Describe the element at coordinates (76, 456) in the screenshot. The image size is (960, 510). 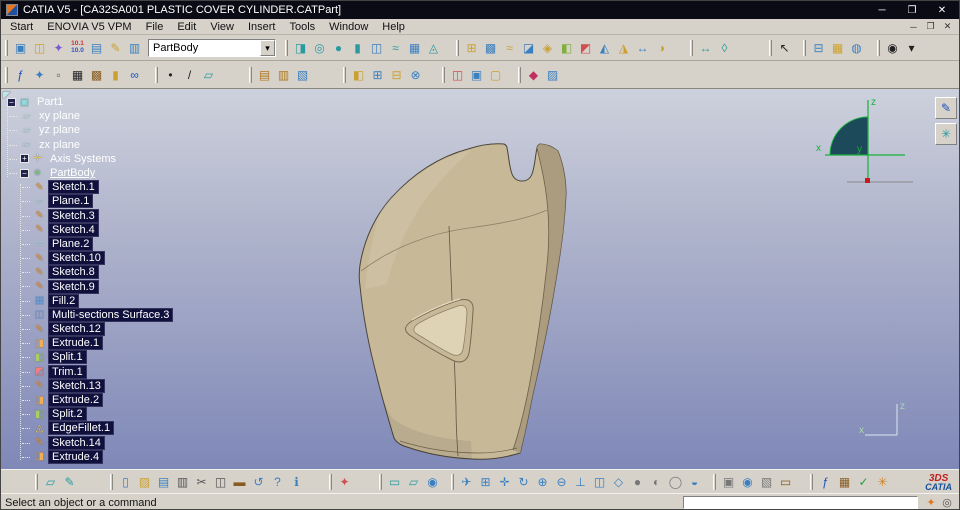
I see `tree-item-label: Extrude.4` at that location.